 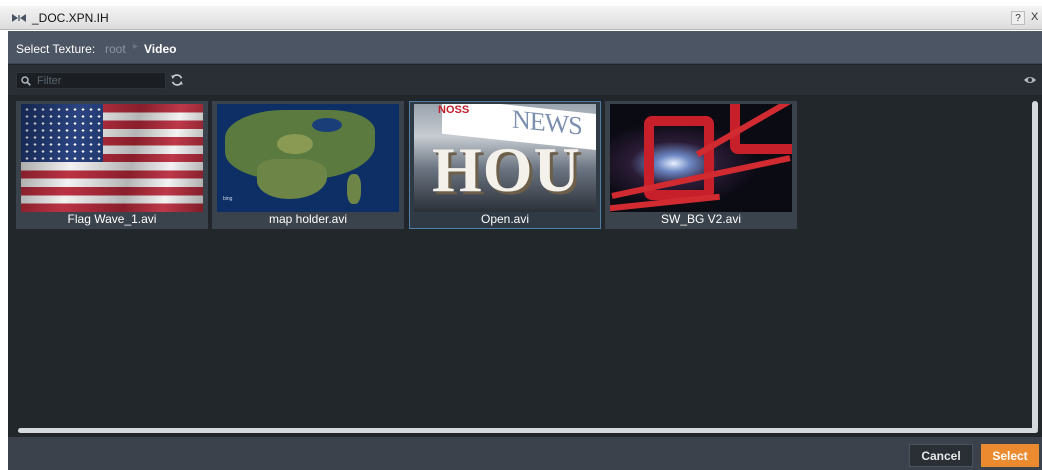 What do you see at coordinates (1018, 18) in the screenshot?
I see `help-button: ?` at bounding box center [1018, 18].